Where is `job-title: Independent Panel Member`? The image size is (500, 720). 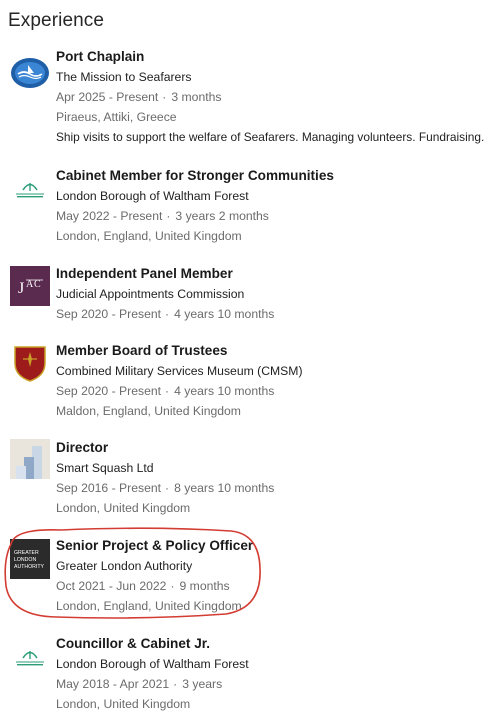
job-title: Independent Panel Member is located at coordinates (278, 274).